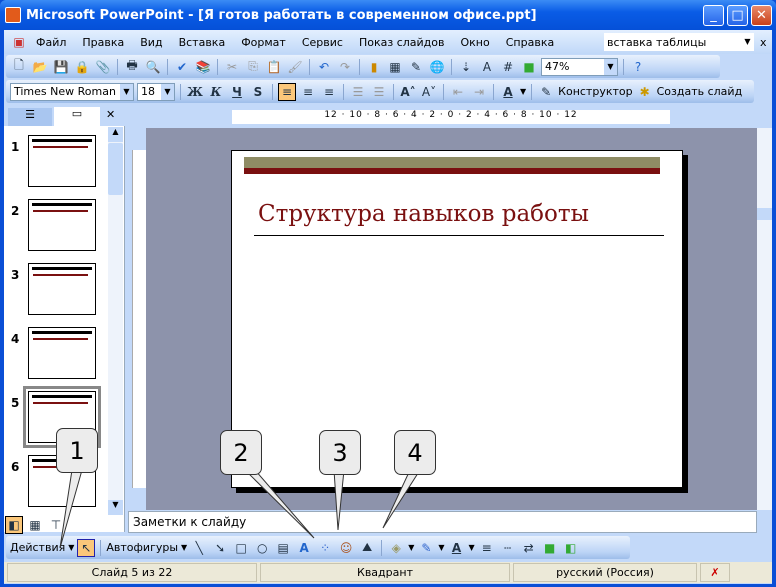 Image resolution: width=776 pixels, height=587 pixels. I want to click on callout-1: 1, so click(77, 450).